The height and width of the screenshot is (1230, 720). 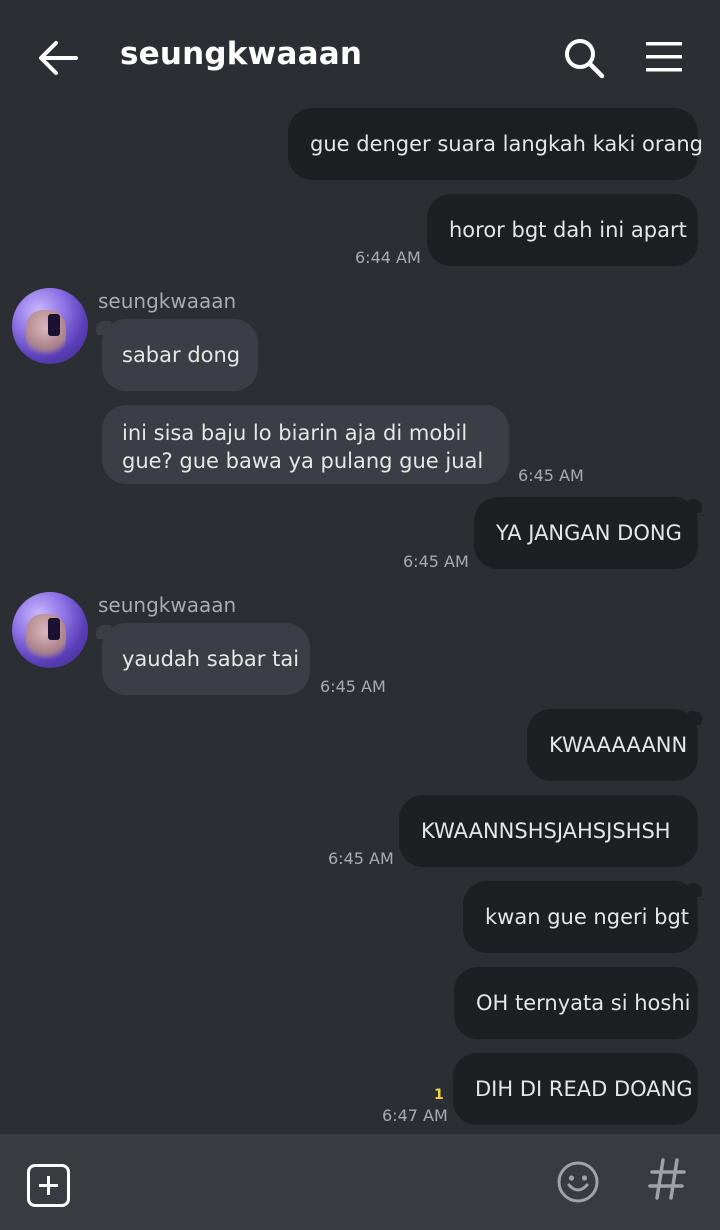 What do you see at coordinates (211, 659) in the screenshot?
I see `message-text: yaudah sabar tai` at bounding box center [211, 659].